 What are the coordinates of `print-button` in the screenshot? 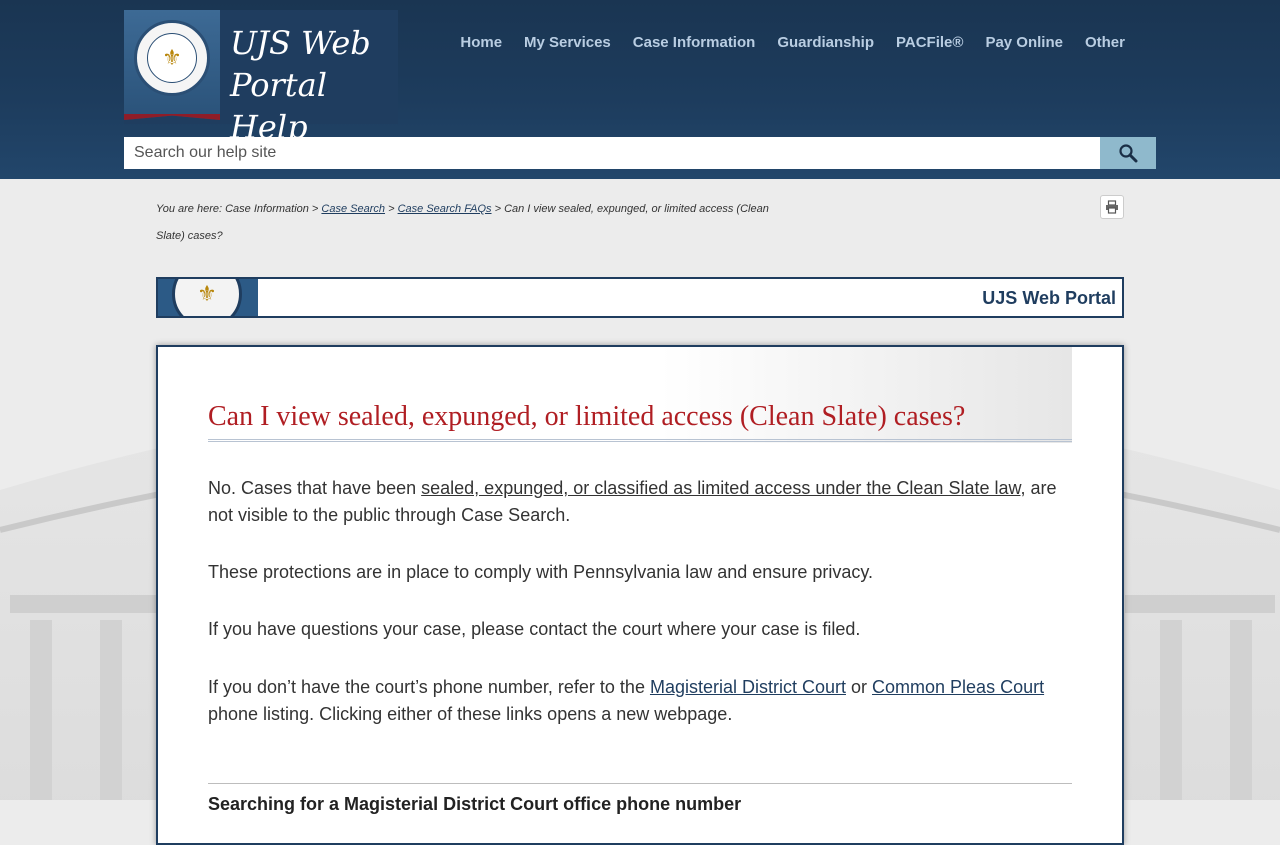 It's located at (1112, 207).